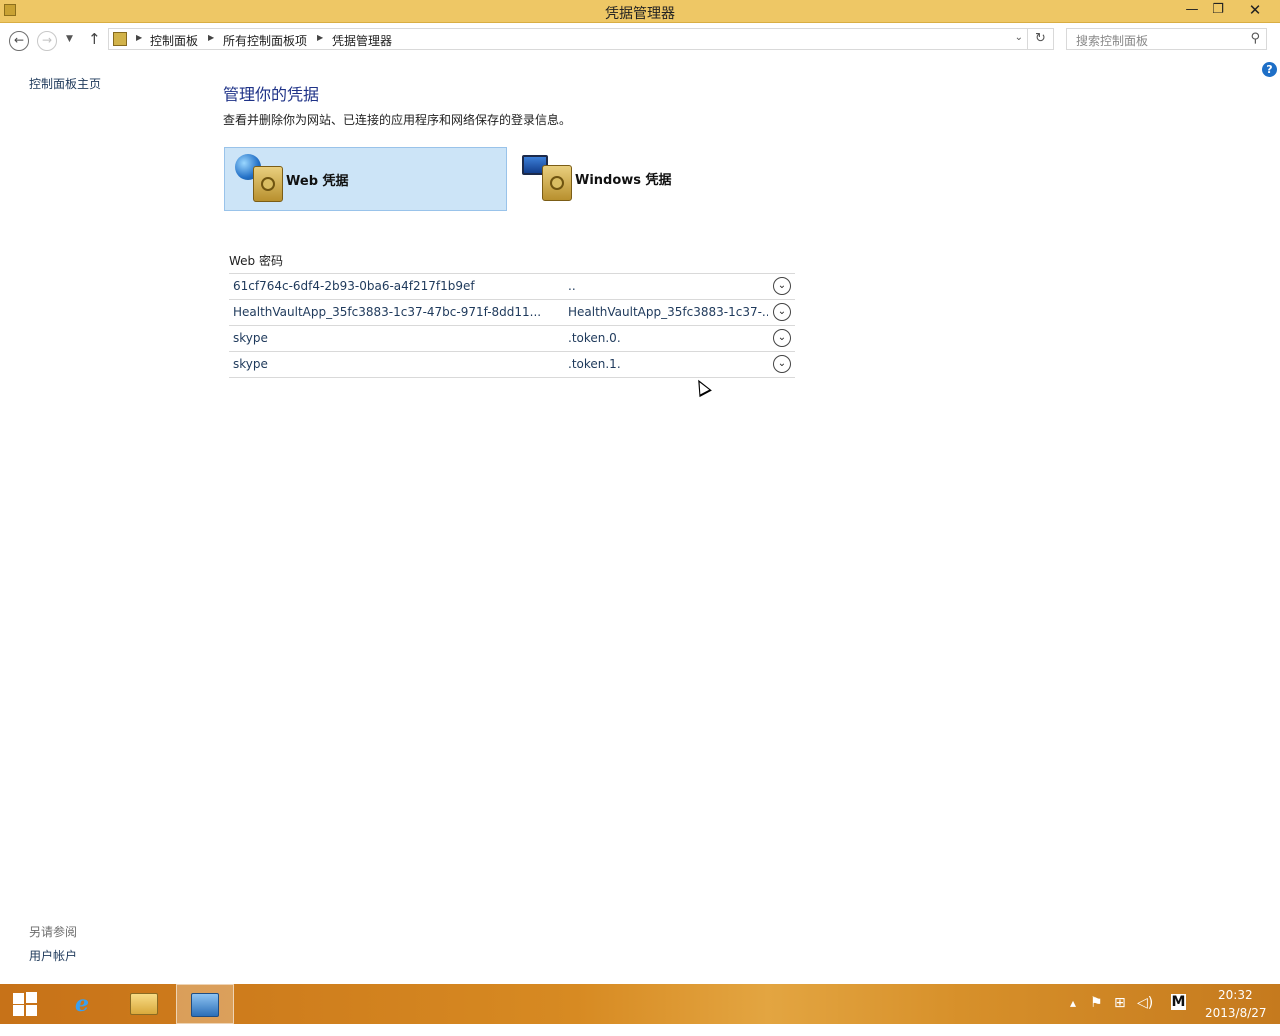  I want to click on up-button: ↑, so click(94, 39).